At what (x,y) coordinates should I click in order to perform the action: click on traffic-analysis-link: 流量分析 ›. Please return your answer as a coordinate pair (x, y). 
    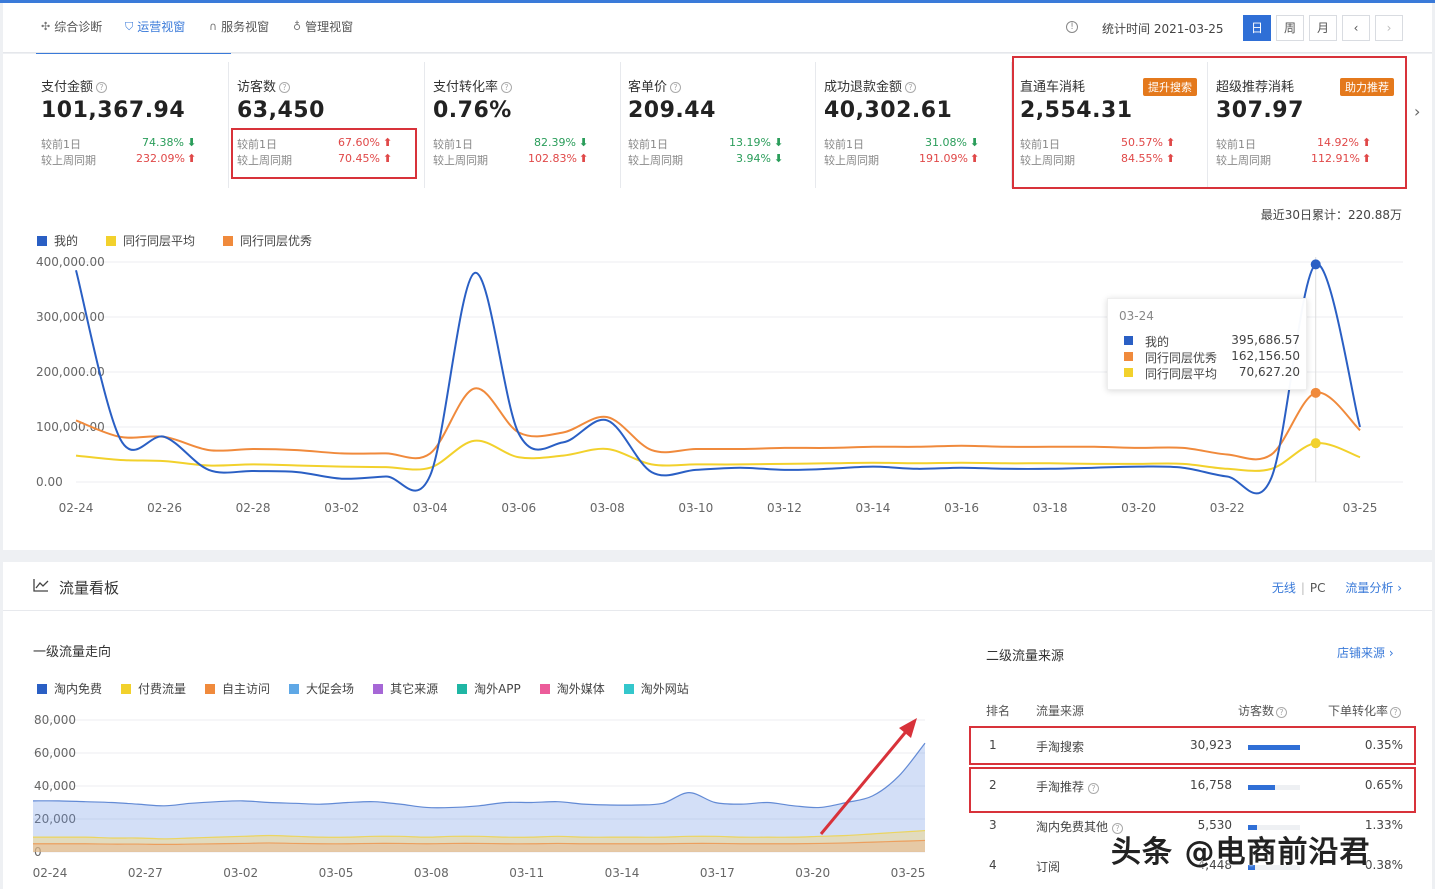
    Looking at the image, I should click on (1373, 588).